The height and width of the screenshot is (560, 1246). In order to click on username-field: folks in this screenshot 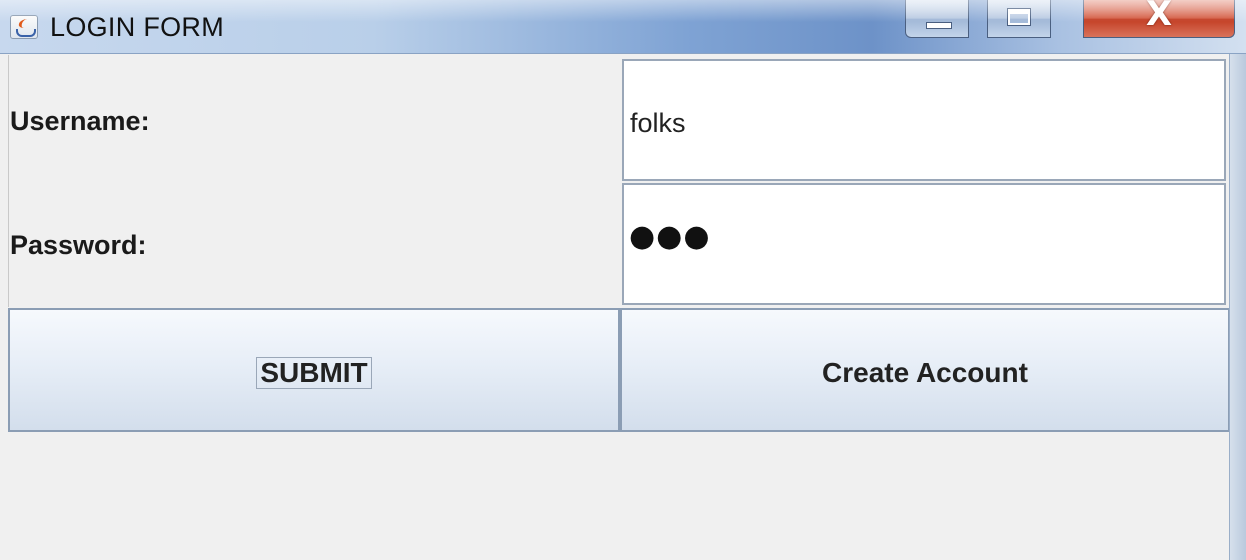, I will do `click(924, 120)`.